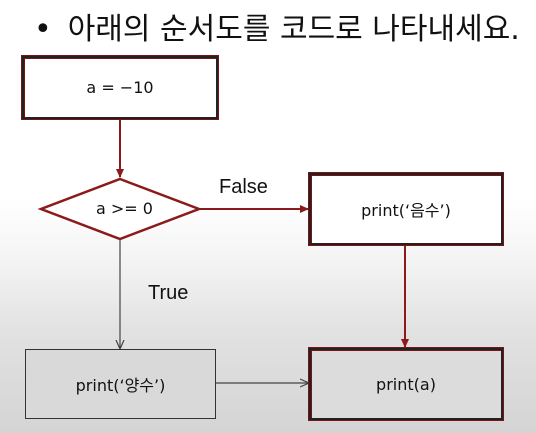  I want to click on true-edge-label: True, so click(168, 293).